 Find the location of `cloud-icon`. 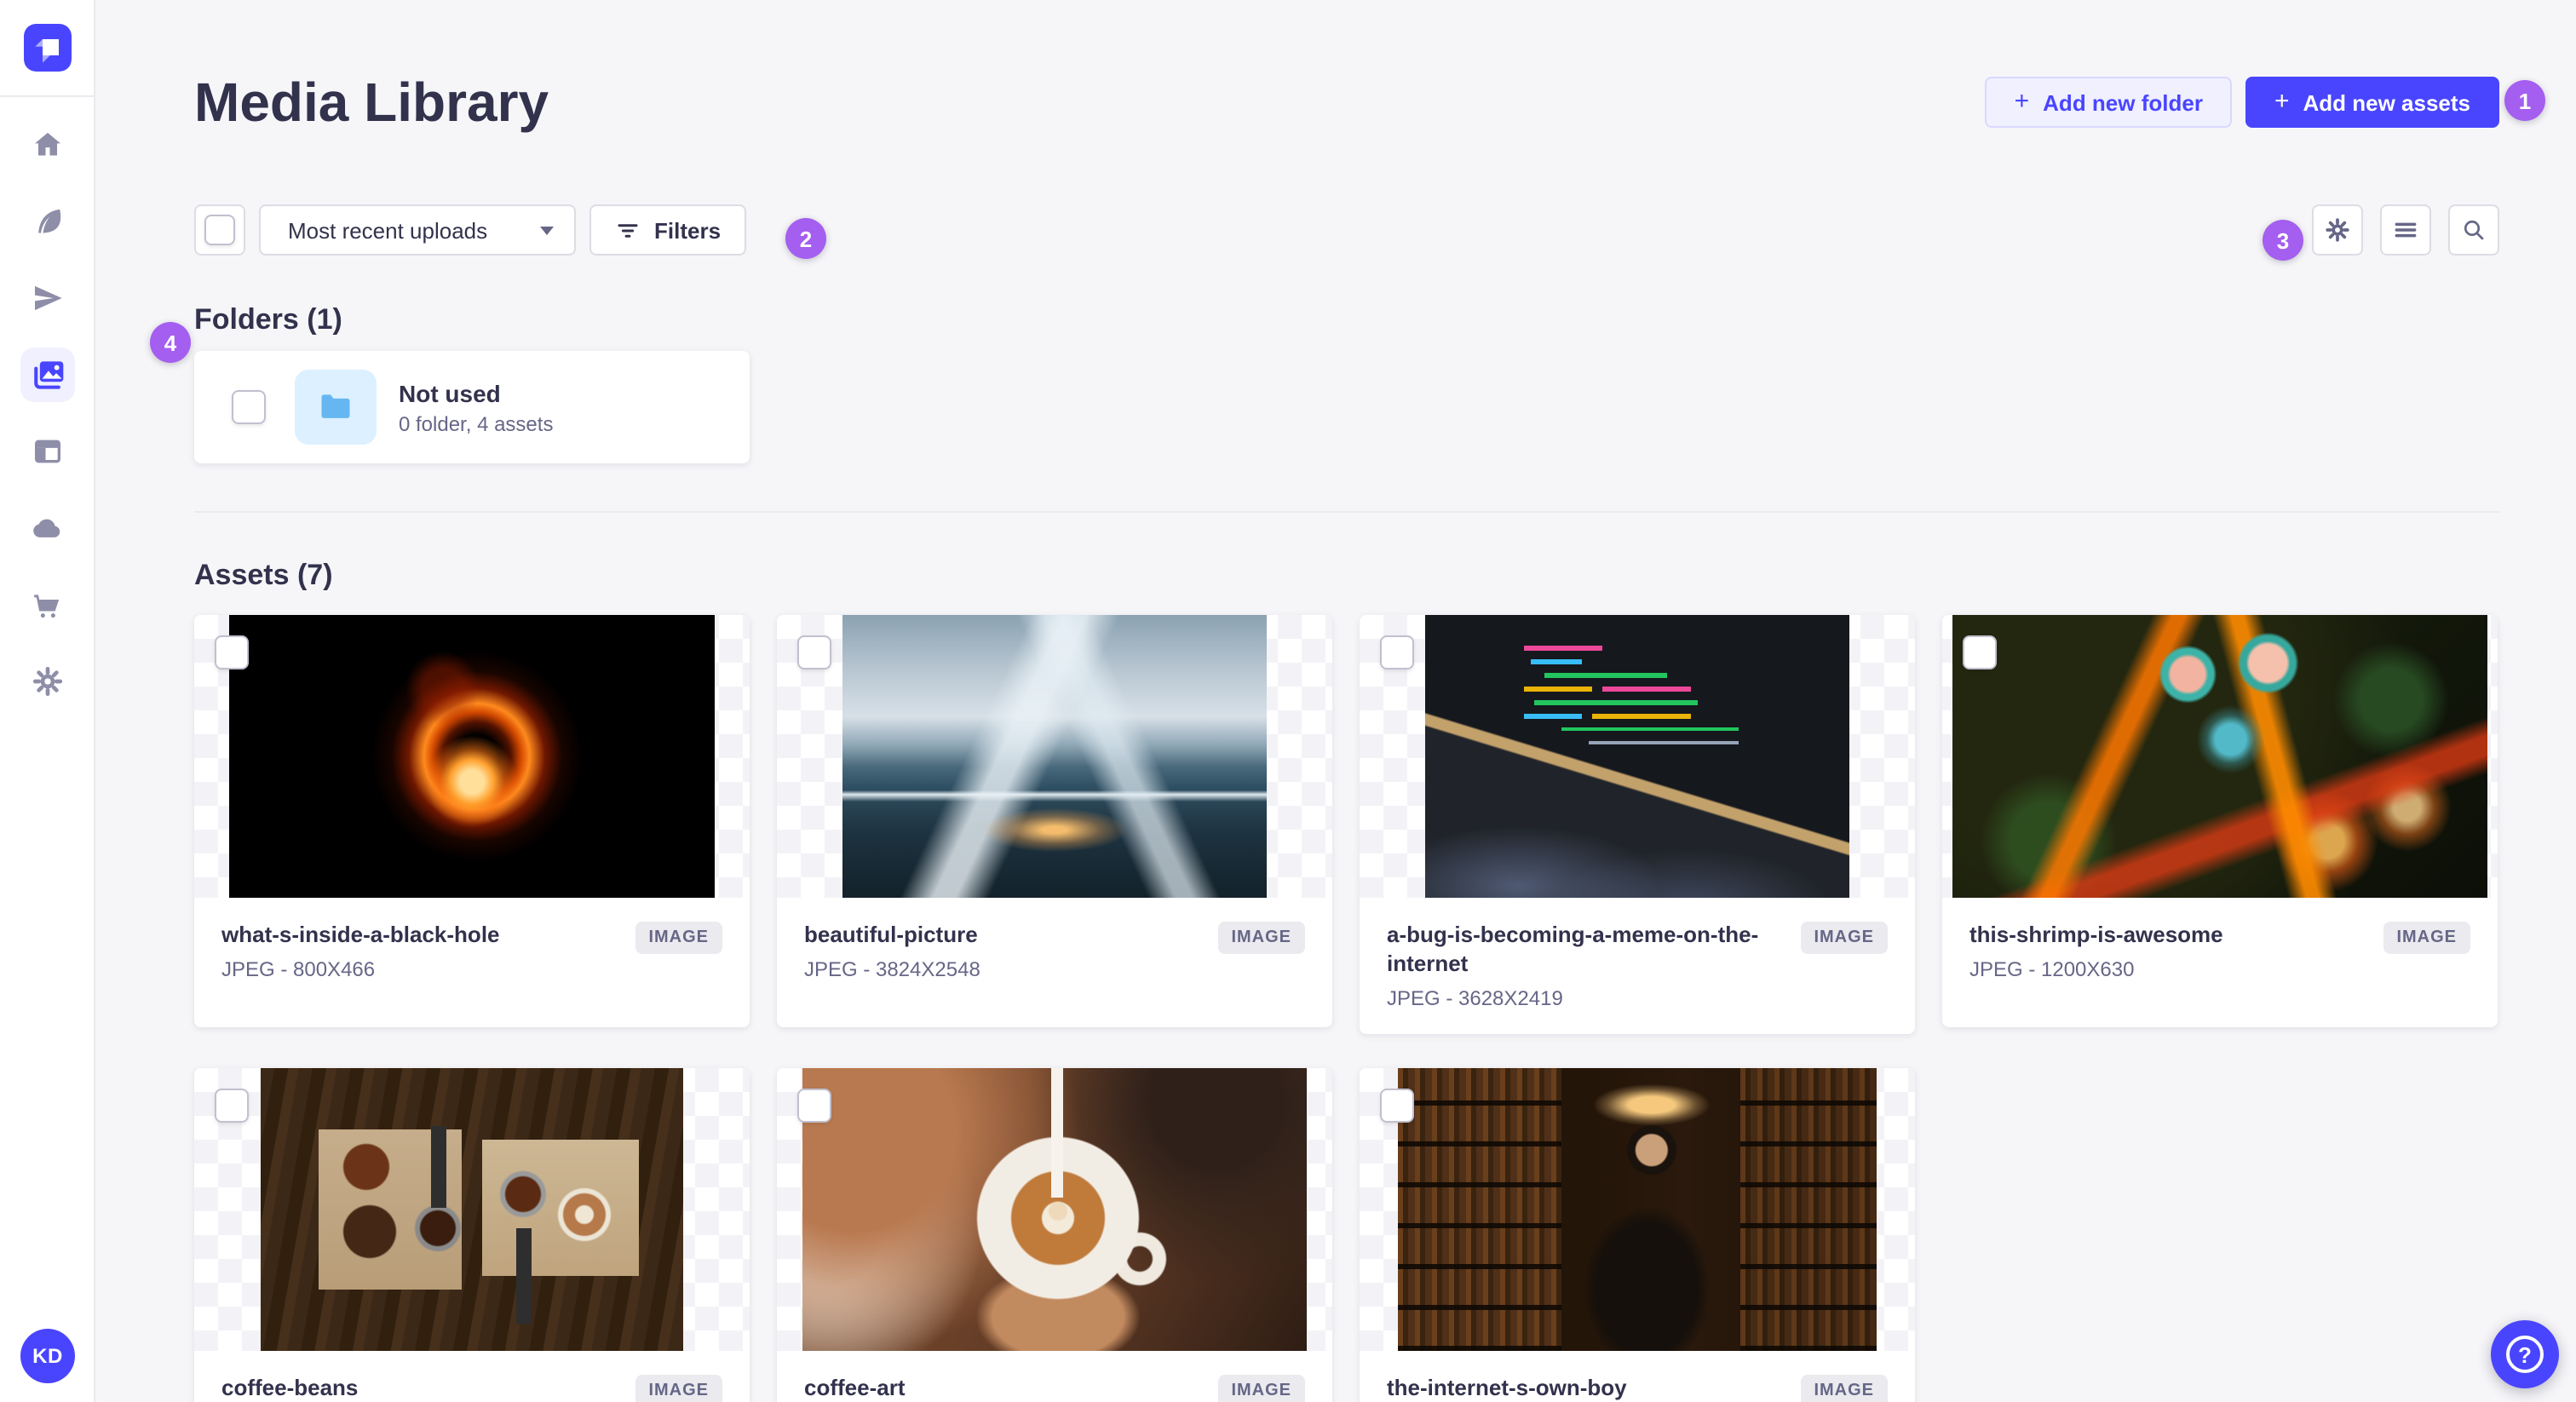

cloud-icon is located at coordinates (46, 528).